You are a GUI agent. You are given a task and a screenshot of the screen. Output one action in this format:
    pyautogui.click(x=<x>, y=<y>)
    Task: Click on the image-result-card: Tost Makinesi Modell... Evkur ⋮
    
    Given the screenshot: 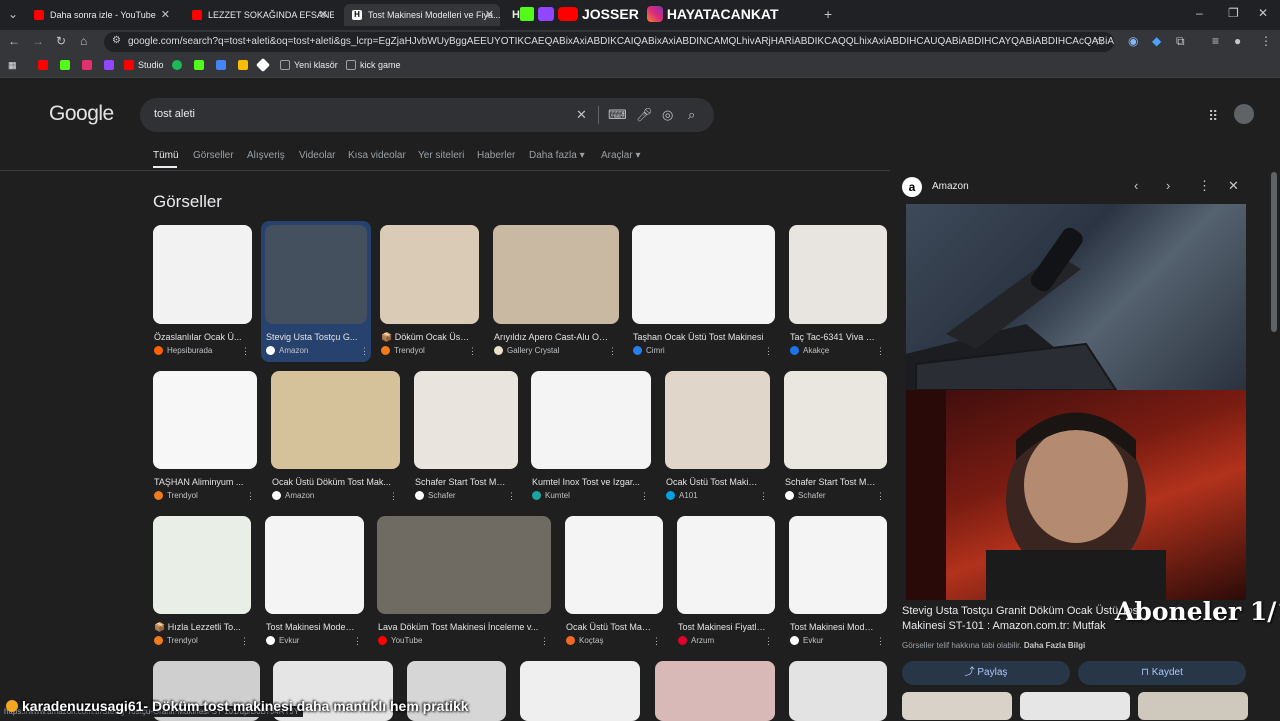 What is the action you would take?
    pyautogui.click(x=314, y=586)
    